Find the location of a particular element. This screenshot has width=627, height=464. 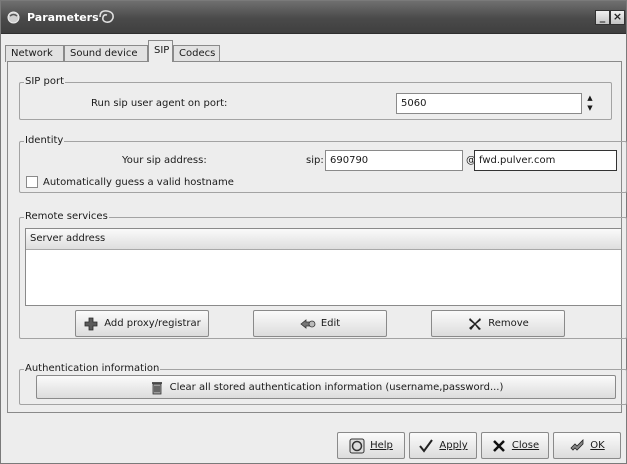

server-address-column-header: Server address is located at coordinates (323, 239).